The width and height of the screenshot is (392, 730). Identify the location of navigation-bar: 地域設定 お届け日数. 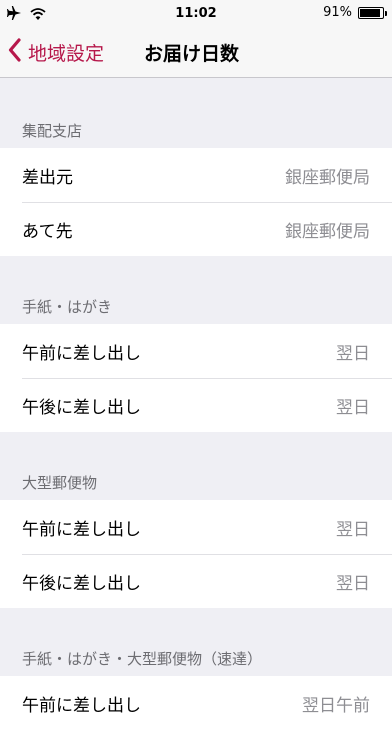
(196, 53).